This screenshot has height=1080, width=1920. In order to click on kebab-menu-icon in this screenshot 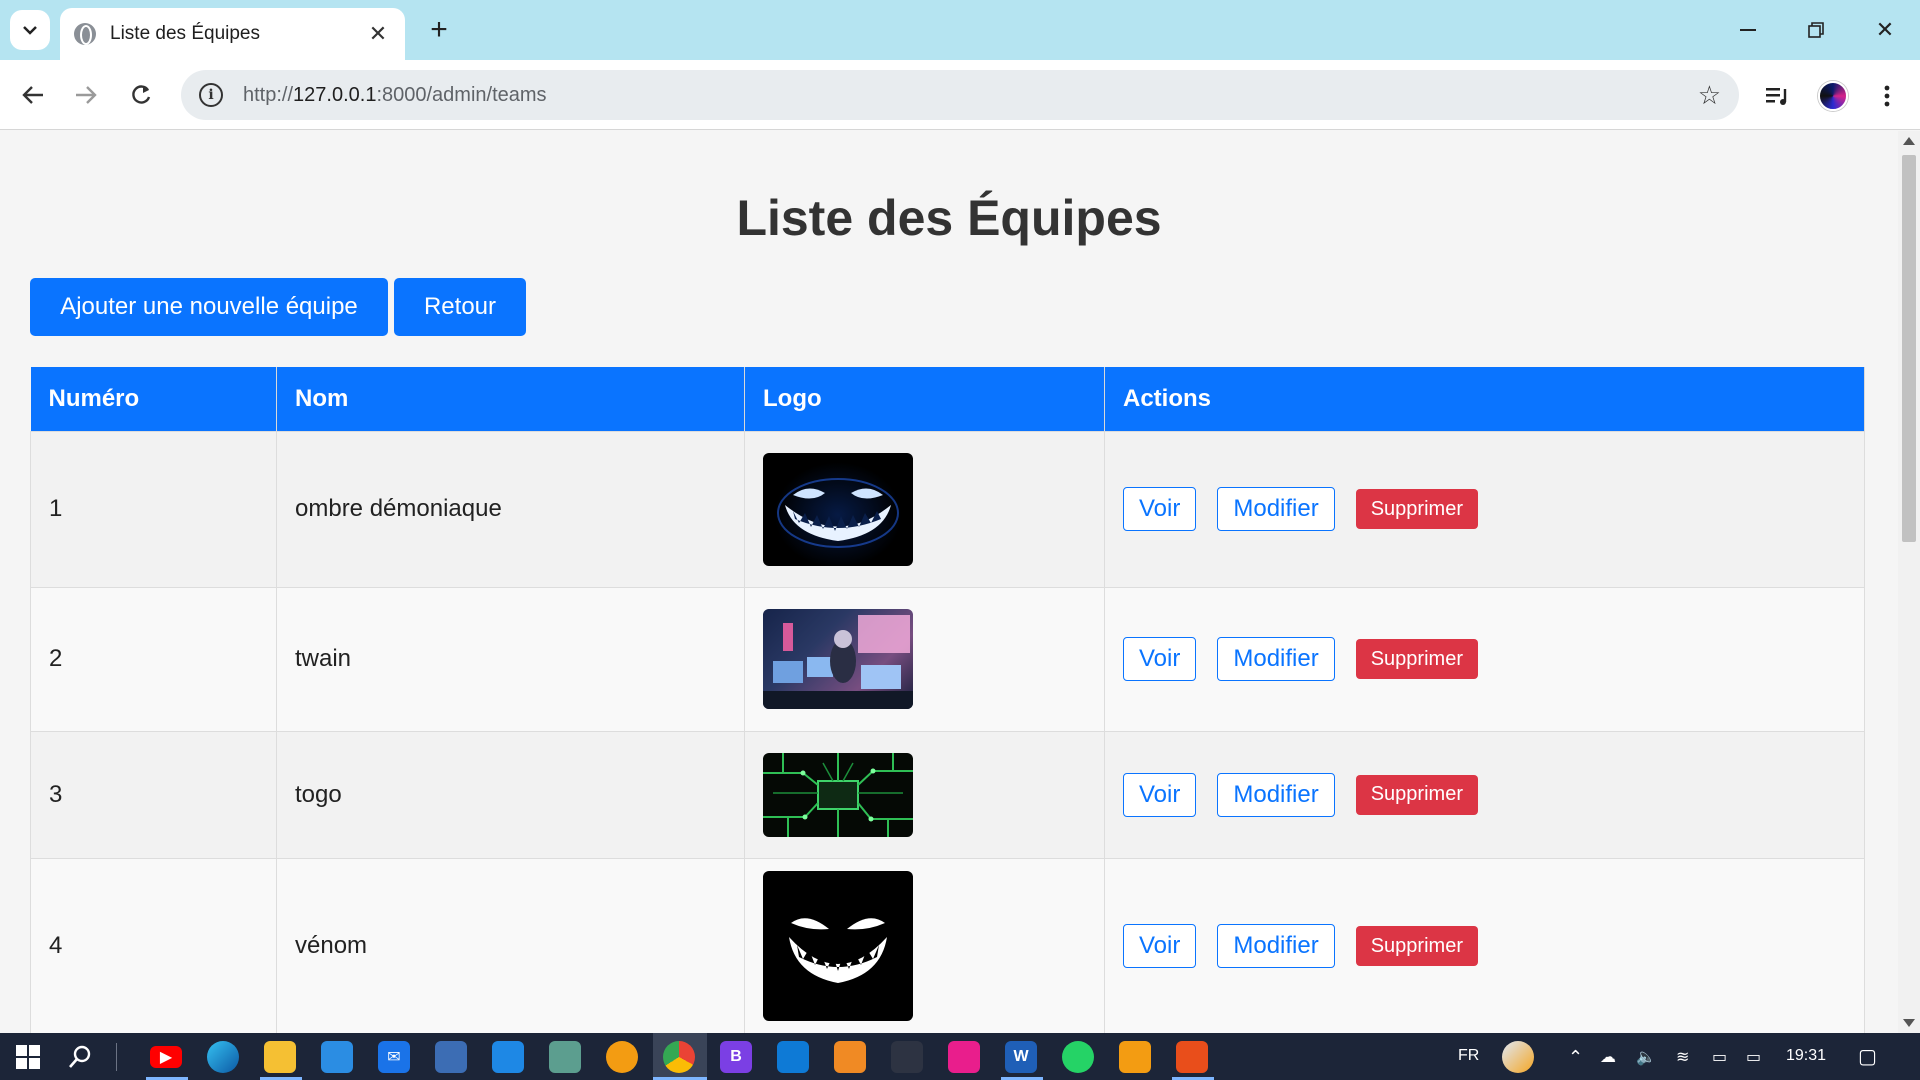, I will do `click(1887, 96)`.